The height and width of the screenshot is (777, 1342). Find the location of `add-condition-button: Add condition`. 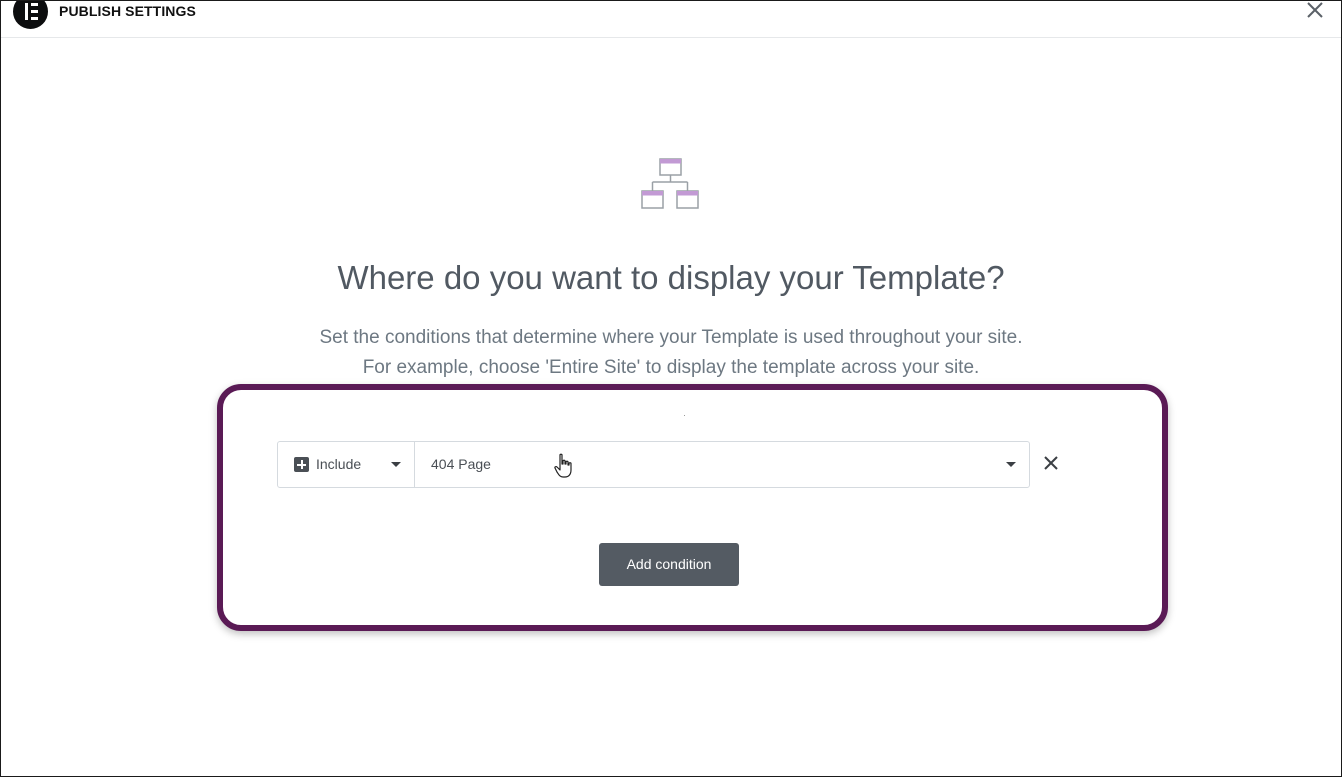

add-condition-button: Add condition is located at coordinates (669, 564).